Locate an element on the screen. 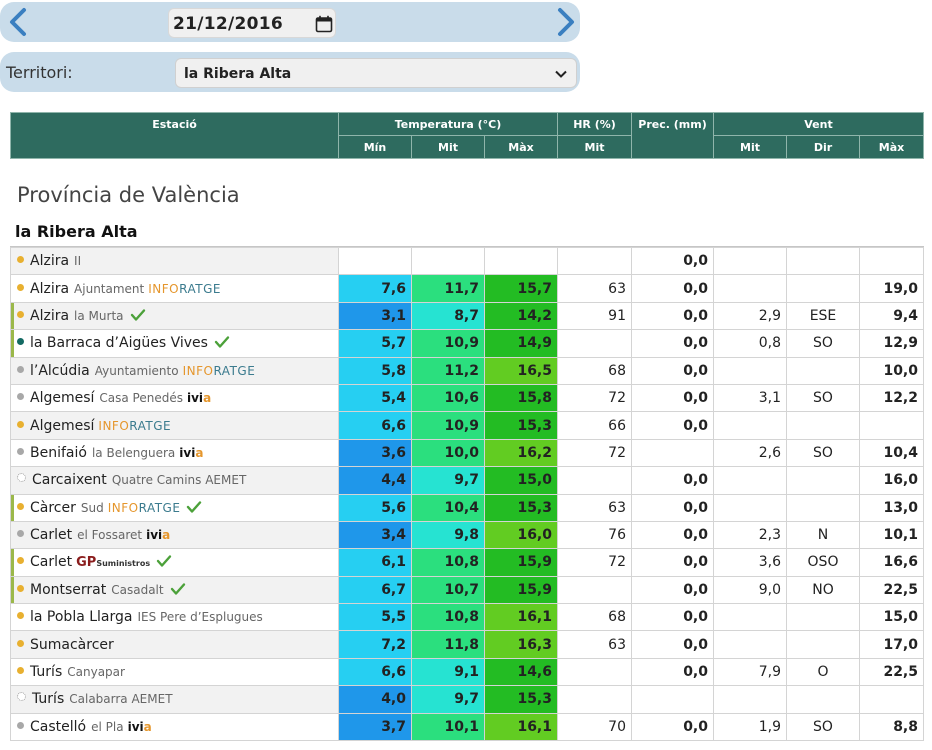 This screenshot has width=932, height=750. station-cell: Alzira Ajuntament INFORATGE is located at coordinates (174, 288).